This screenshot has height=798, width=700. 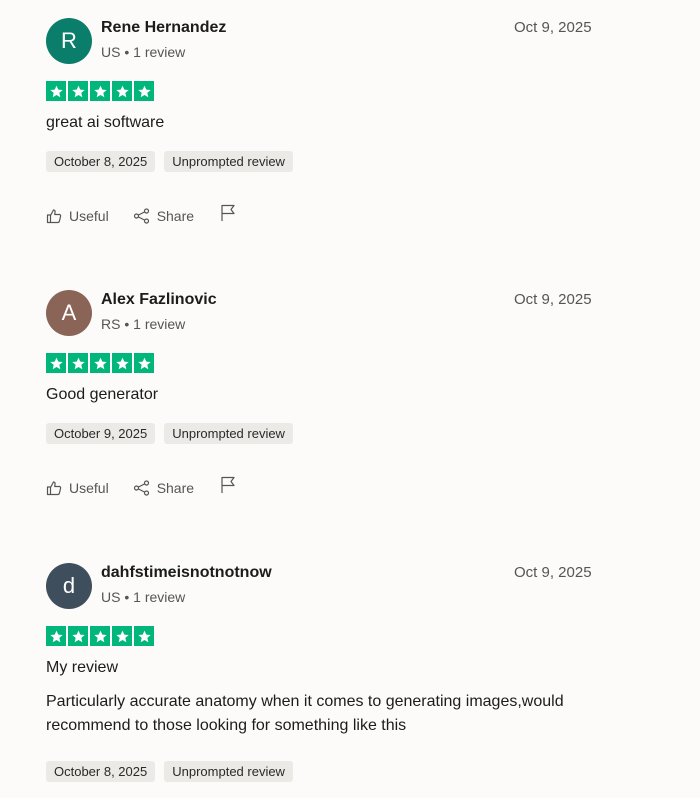 I want to click on review-tags: October 9, 2025 Unprompted review, so click(x=169, y=433).